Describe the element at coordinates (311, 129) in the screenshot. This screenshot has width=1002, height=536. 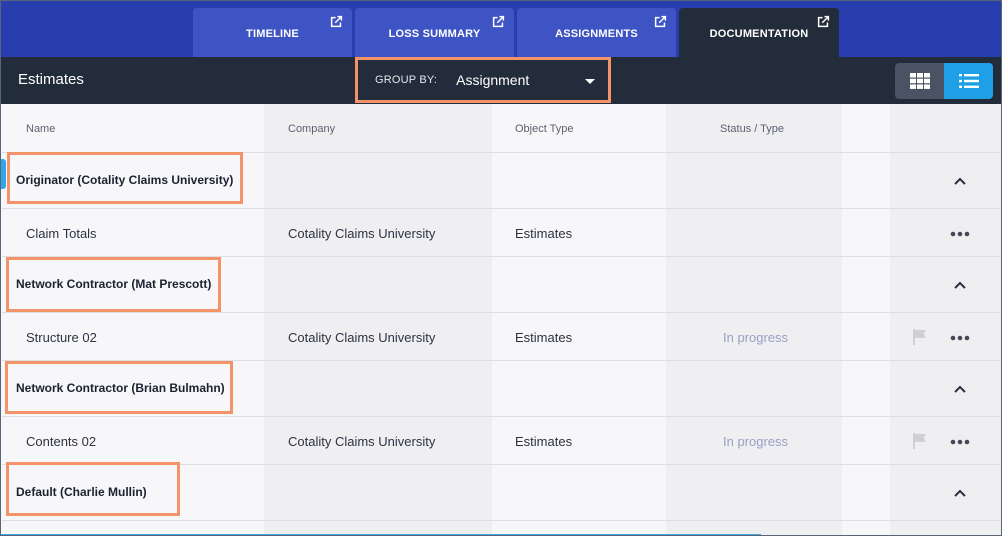
I see `column-header-company: Company` at that location.